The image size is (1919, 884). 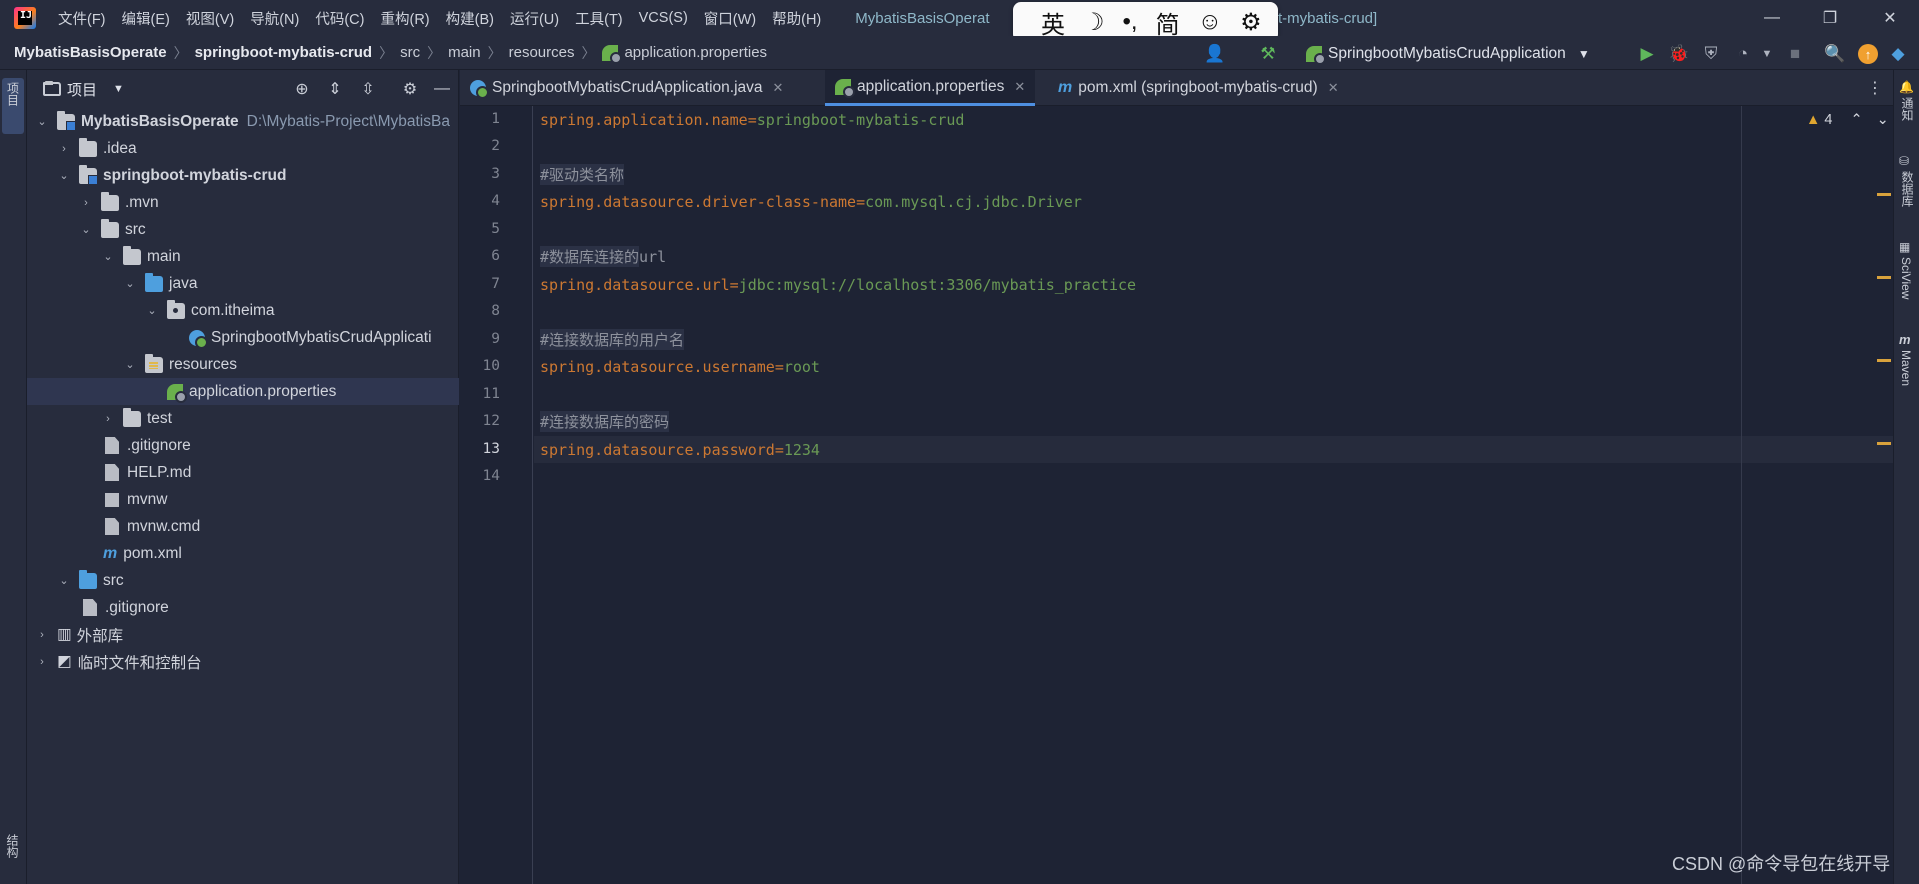 What do you see at coordinates (1210, 22) in the screenshot?
I see `emoji-icon: ☺` at bounding box center [1210, 22].